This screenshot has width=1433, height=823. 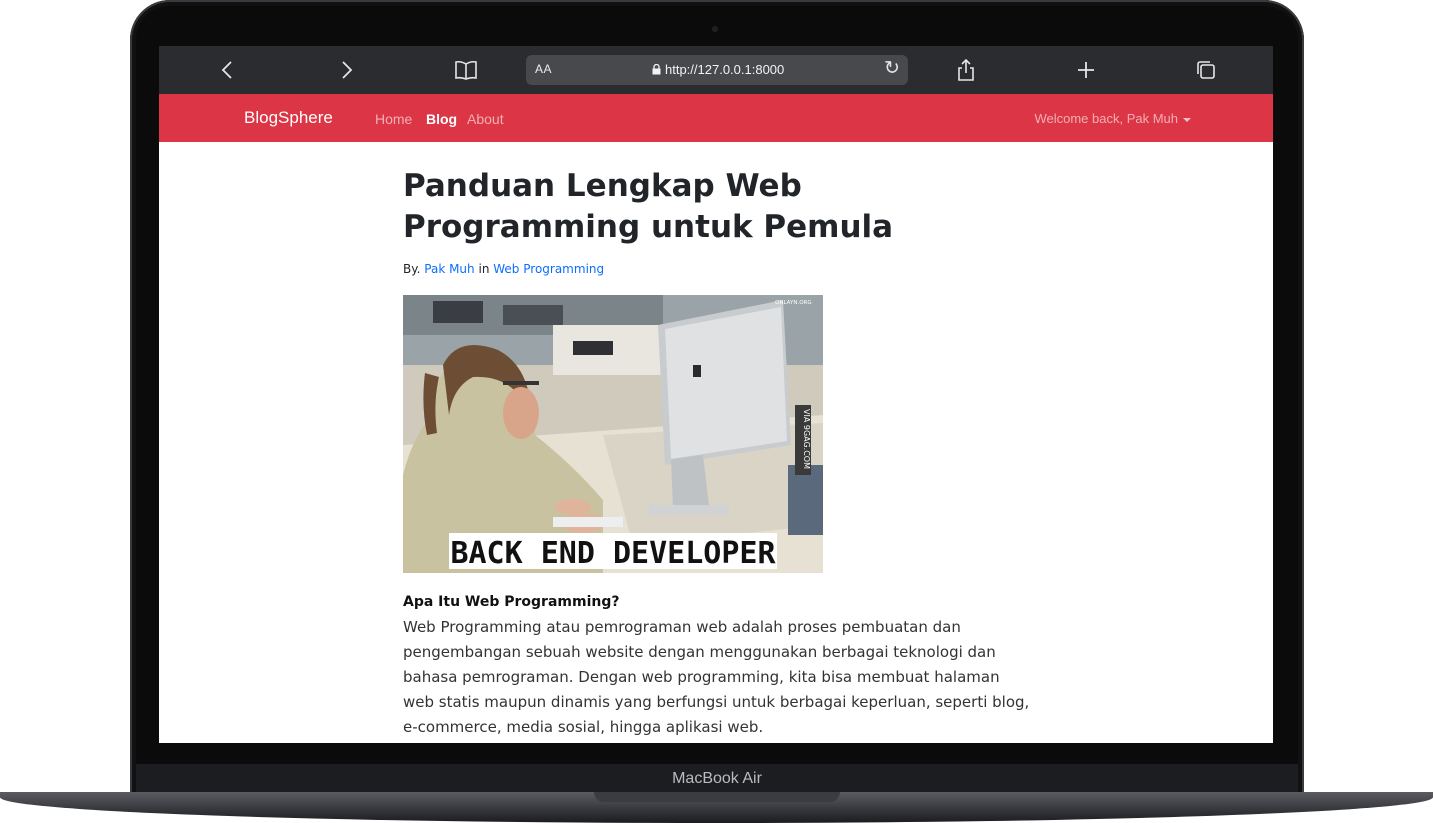 What do you see at coordinates (227, 70) in the screenshot?
I see `back-icon` at bounding box center [227, 70].